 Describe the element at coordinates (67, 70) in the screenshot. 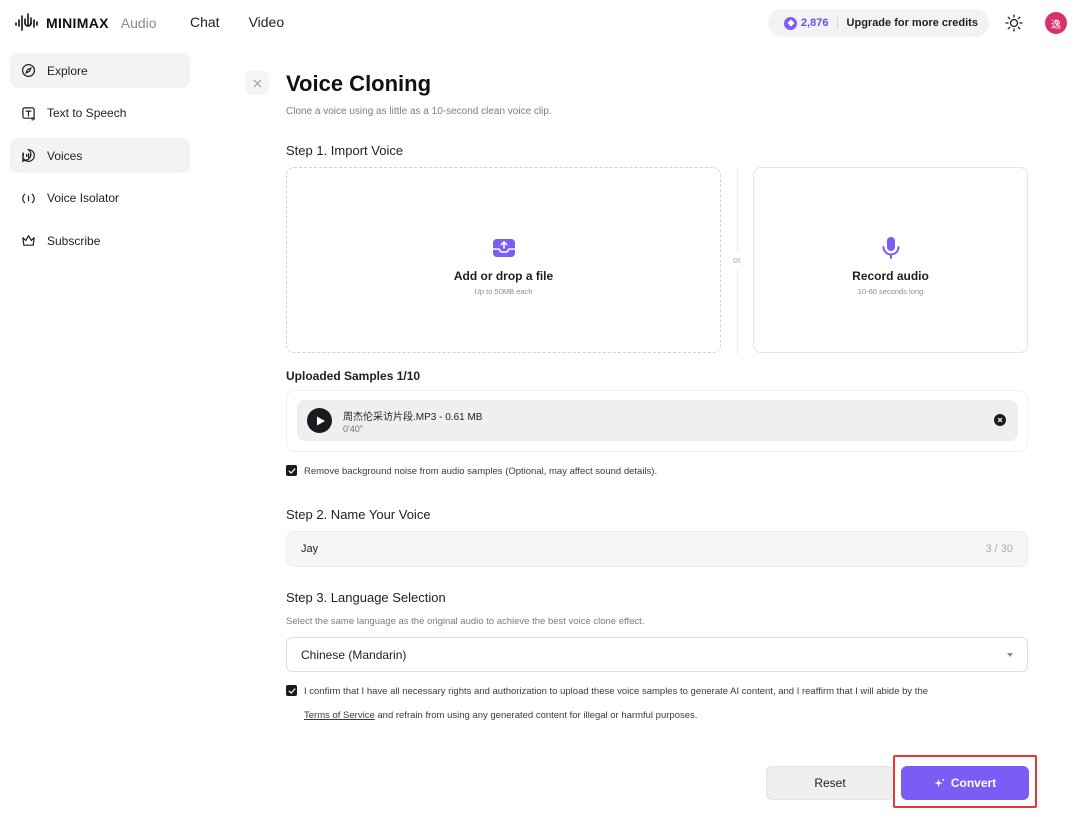

I see `sidebar-item-label: Explore` at that location.